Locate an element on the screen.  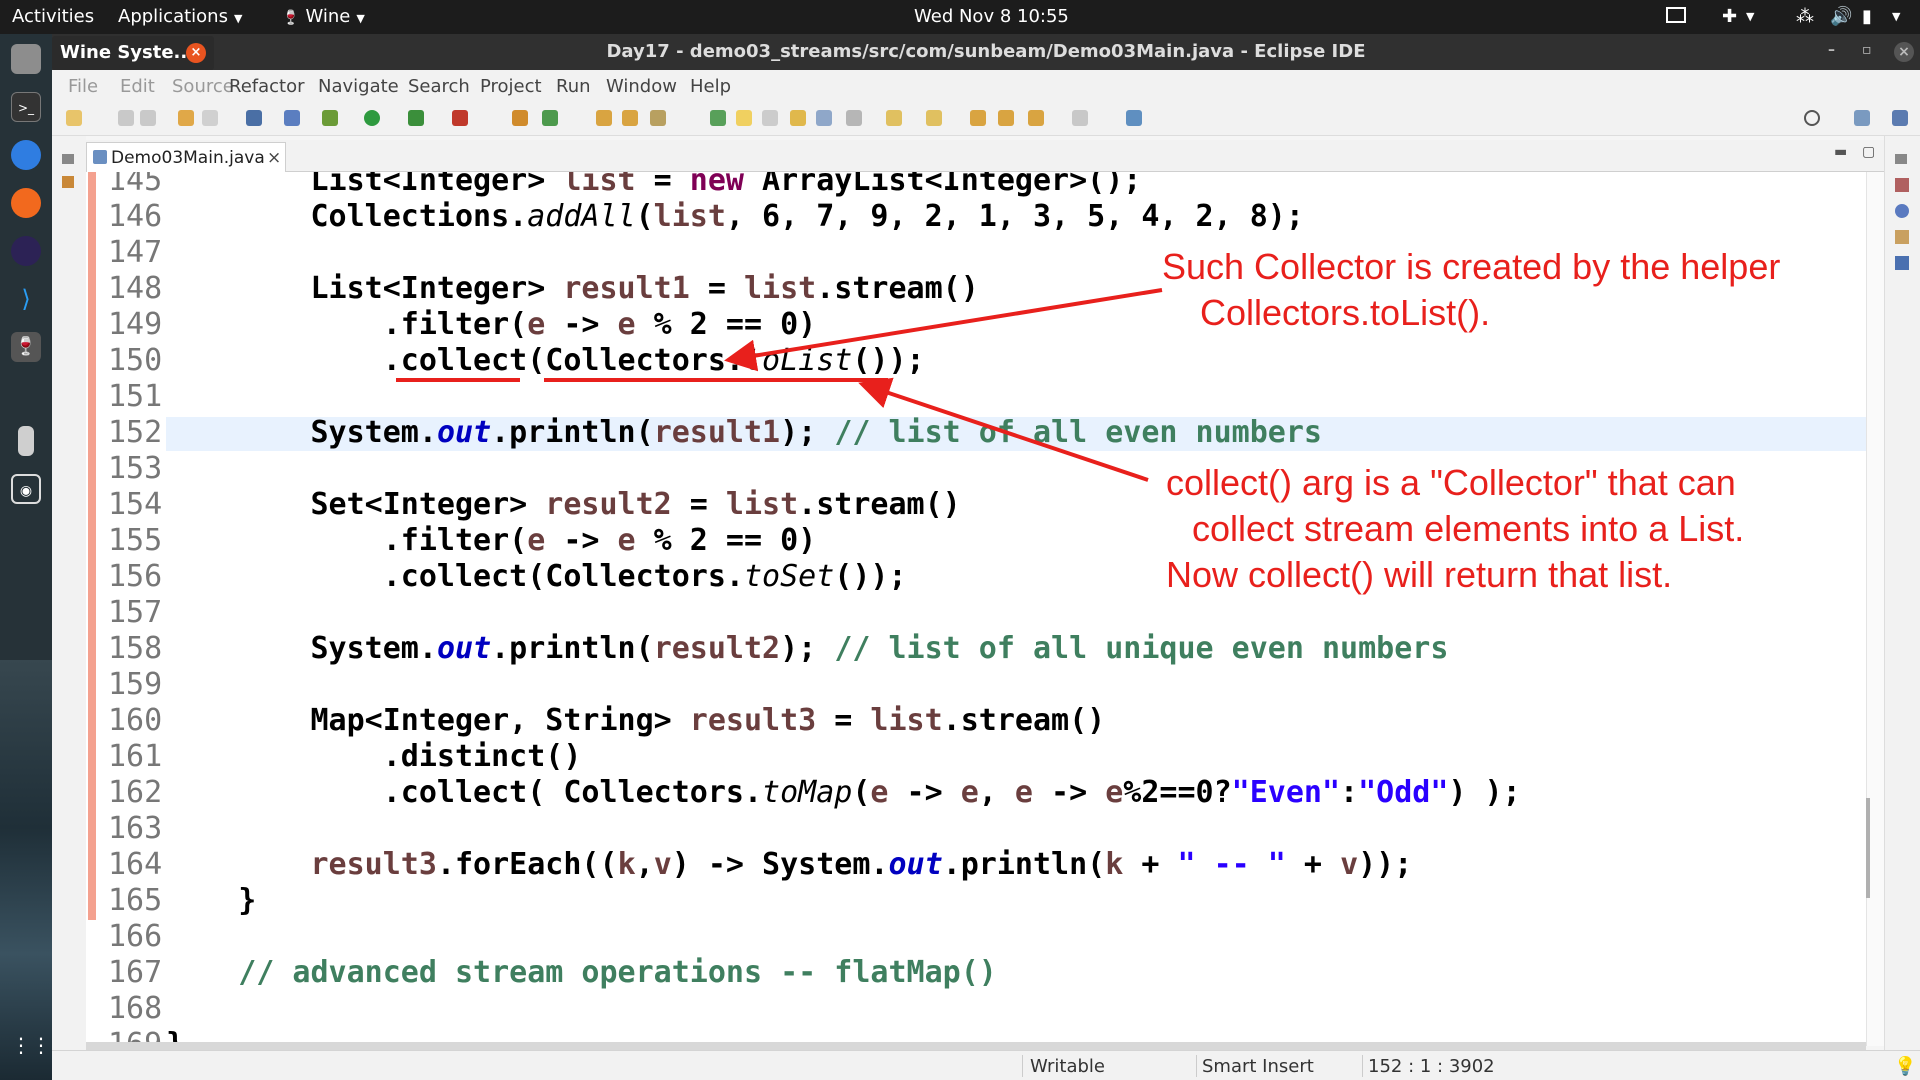
undo-icon is located at coordinates (186, 118).